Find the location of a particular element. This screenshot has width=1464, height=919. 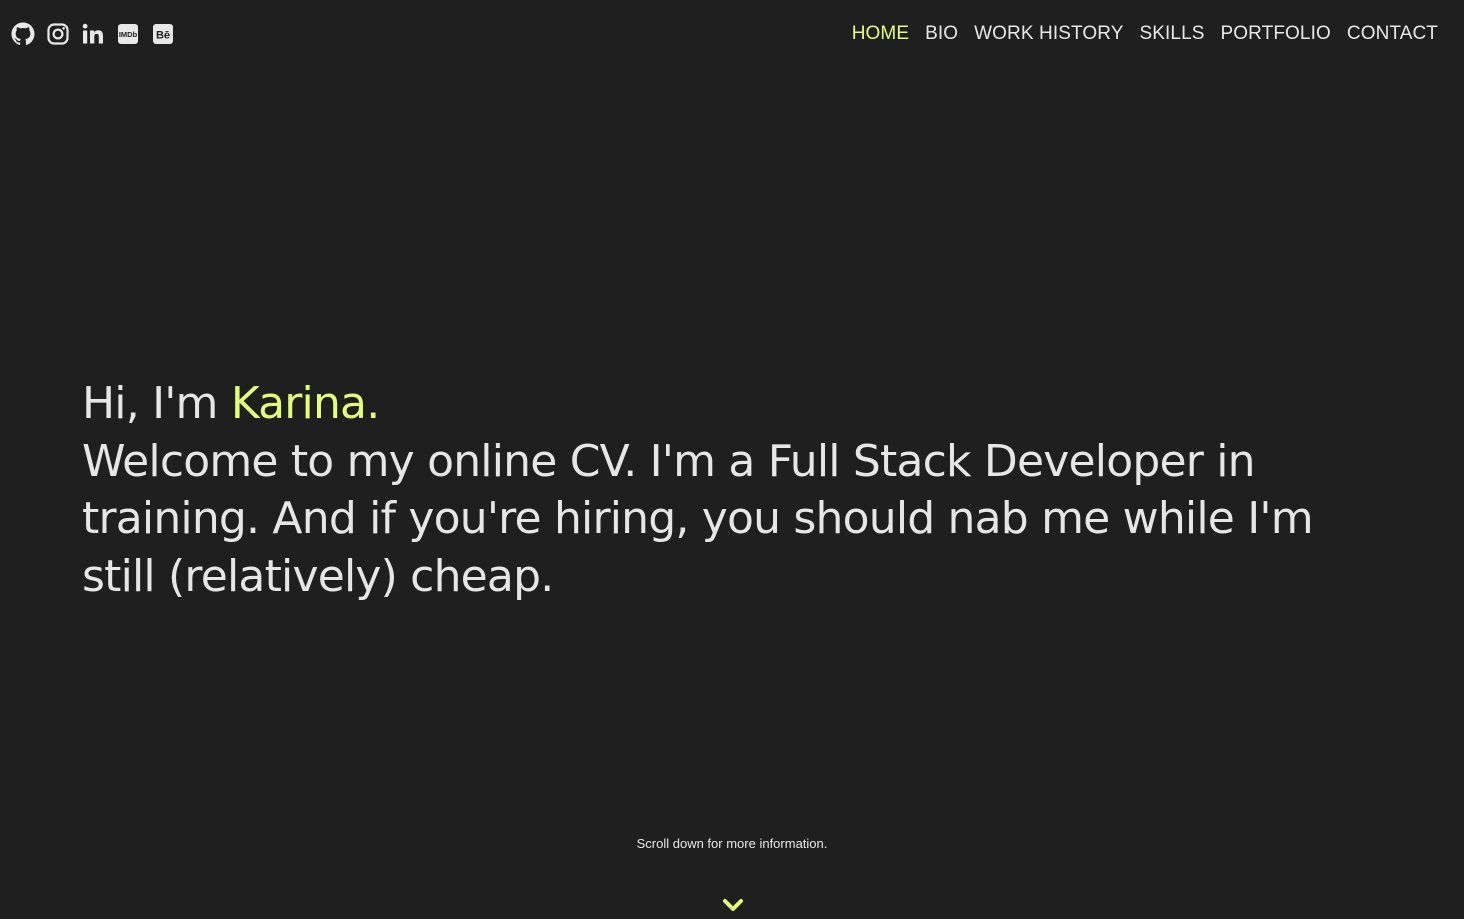

svg-text: Bē is located at coordinates (163, 36).